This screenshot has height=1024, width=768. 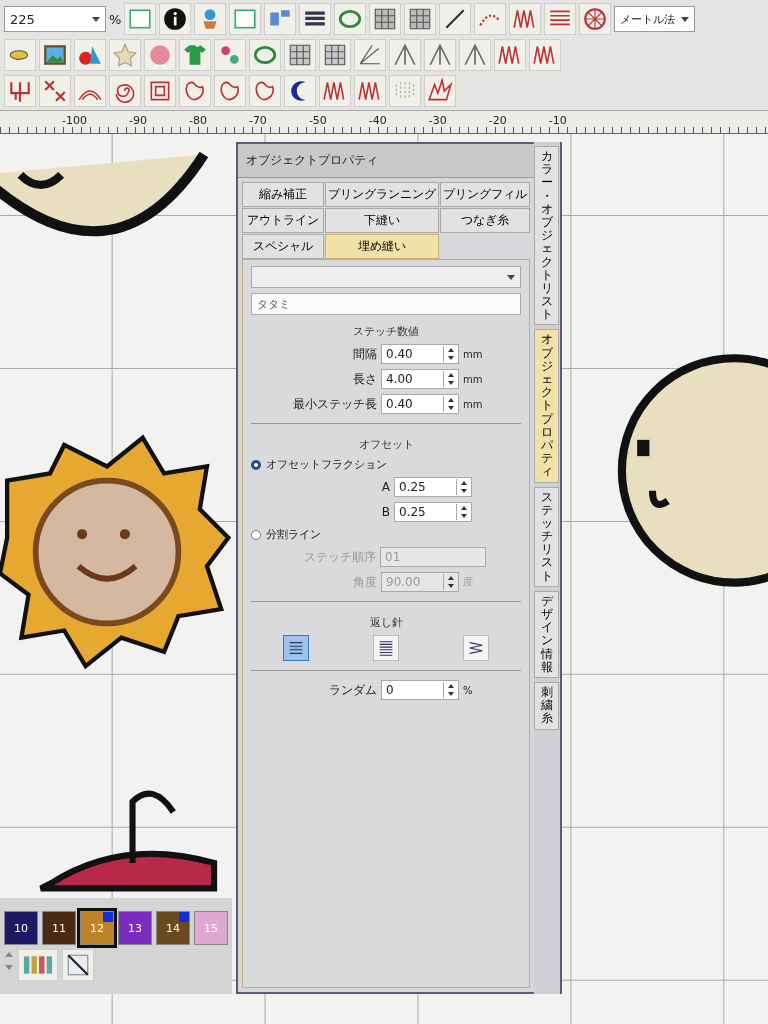 What do you see at coordinates (386, 304) in the screenshot?
I see `fill-type-field: タタミ` at bounding box center [386, 304].